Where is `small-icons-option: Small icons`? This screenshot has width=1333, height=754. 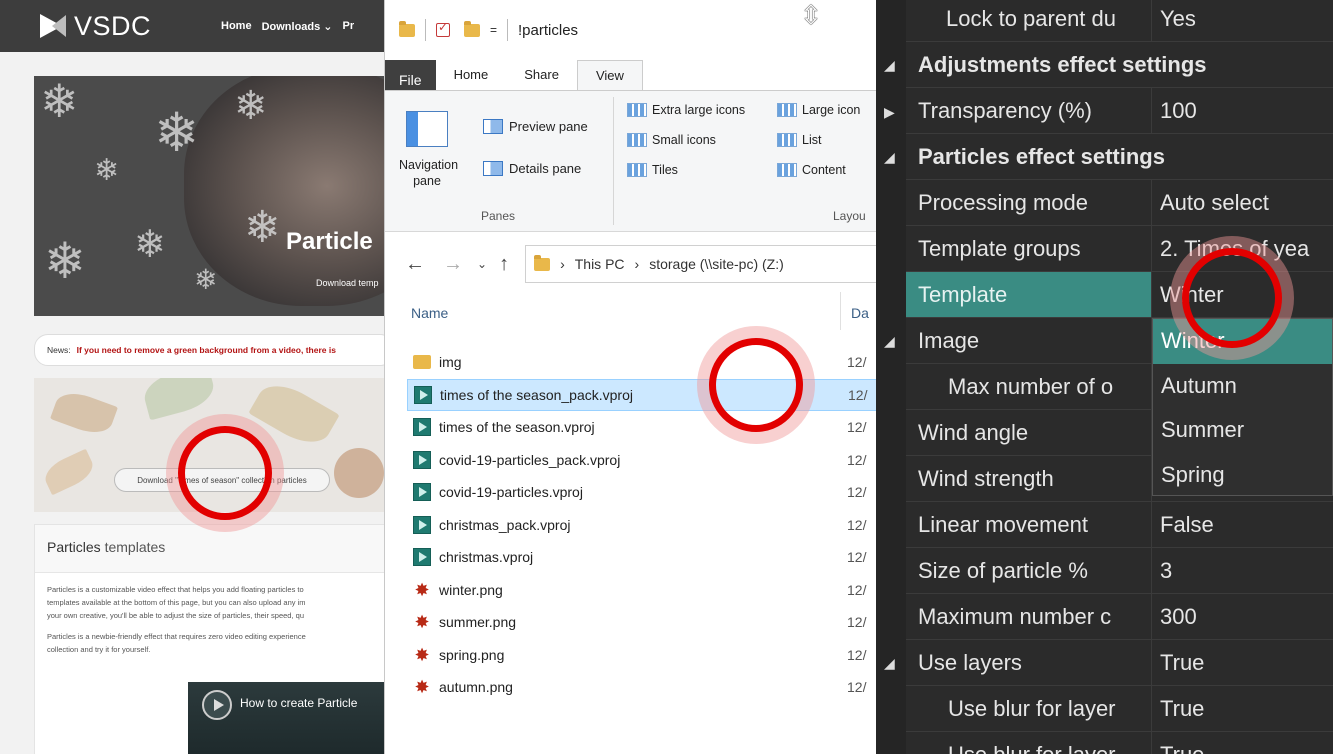
small-icons-option: Small icons is located at coordinates (671, 140).